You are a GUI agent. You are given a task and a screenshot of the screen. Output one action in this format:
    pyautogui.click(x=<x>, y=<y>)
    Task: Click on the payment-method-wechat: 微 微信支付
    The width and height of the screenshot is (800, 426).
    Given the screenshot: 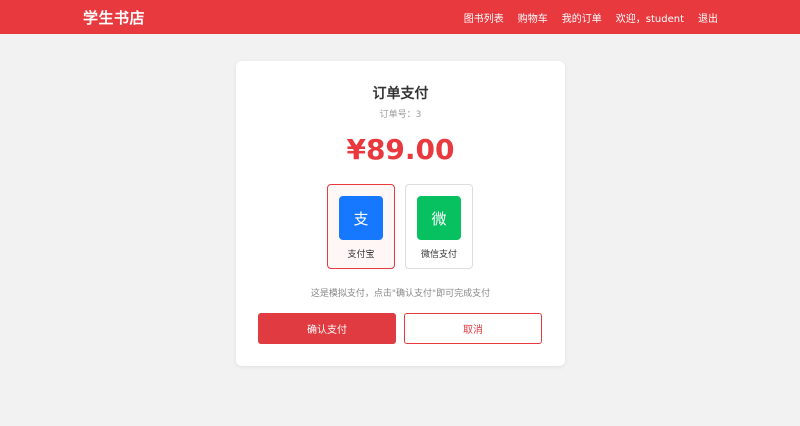 What is the action you would take?
    pyautogui.click(x=439, y=226)
    